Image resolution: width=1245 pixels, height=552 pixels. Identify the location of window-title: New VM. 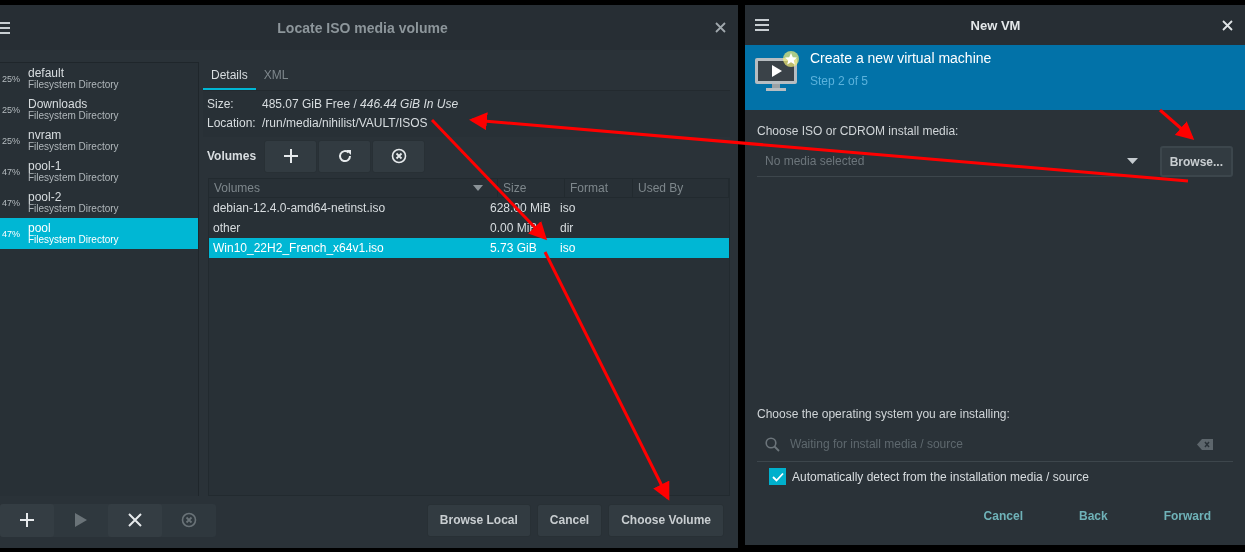
(995, 25).